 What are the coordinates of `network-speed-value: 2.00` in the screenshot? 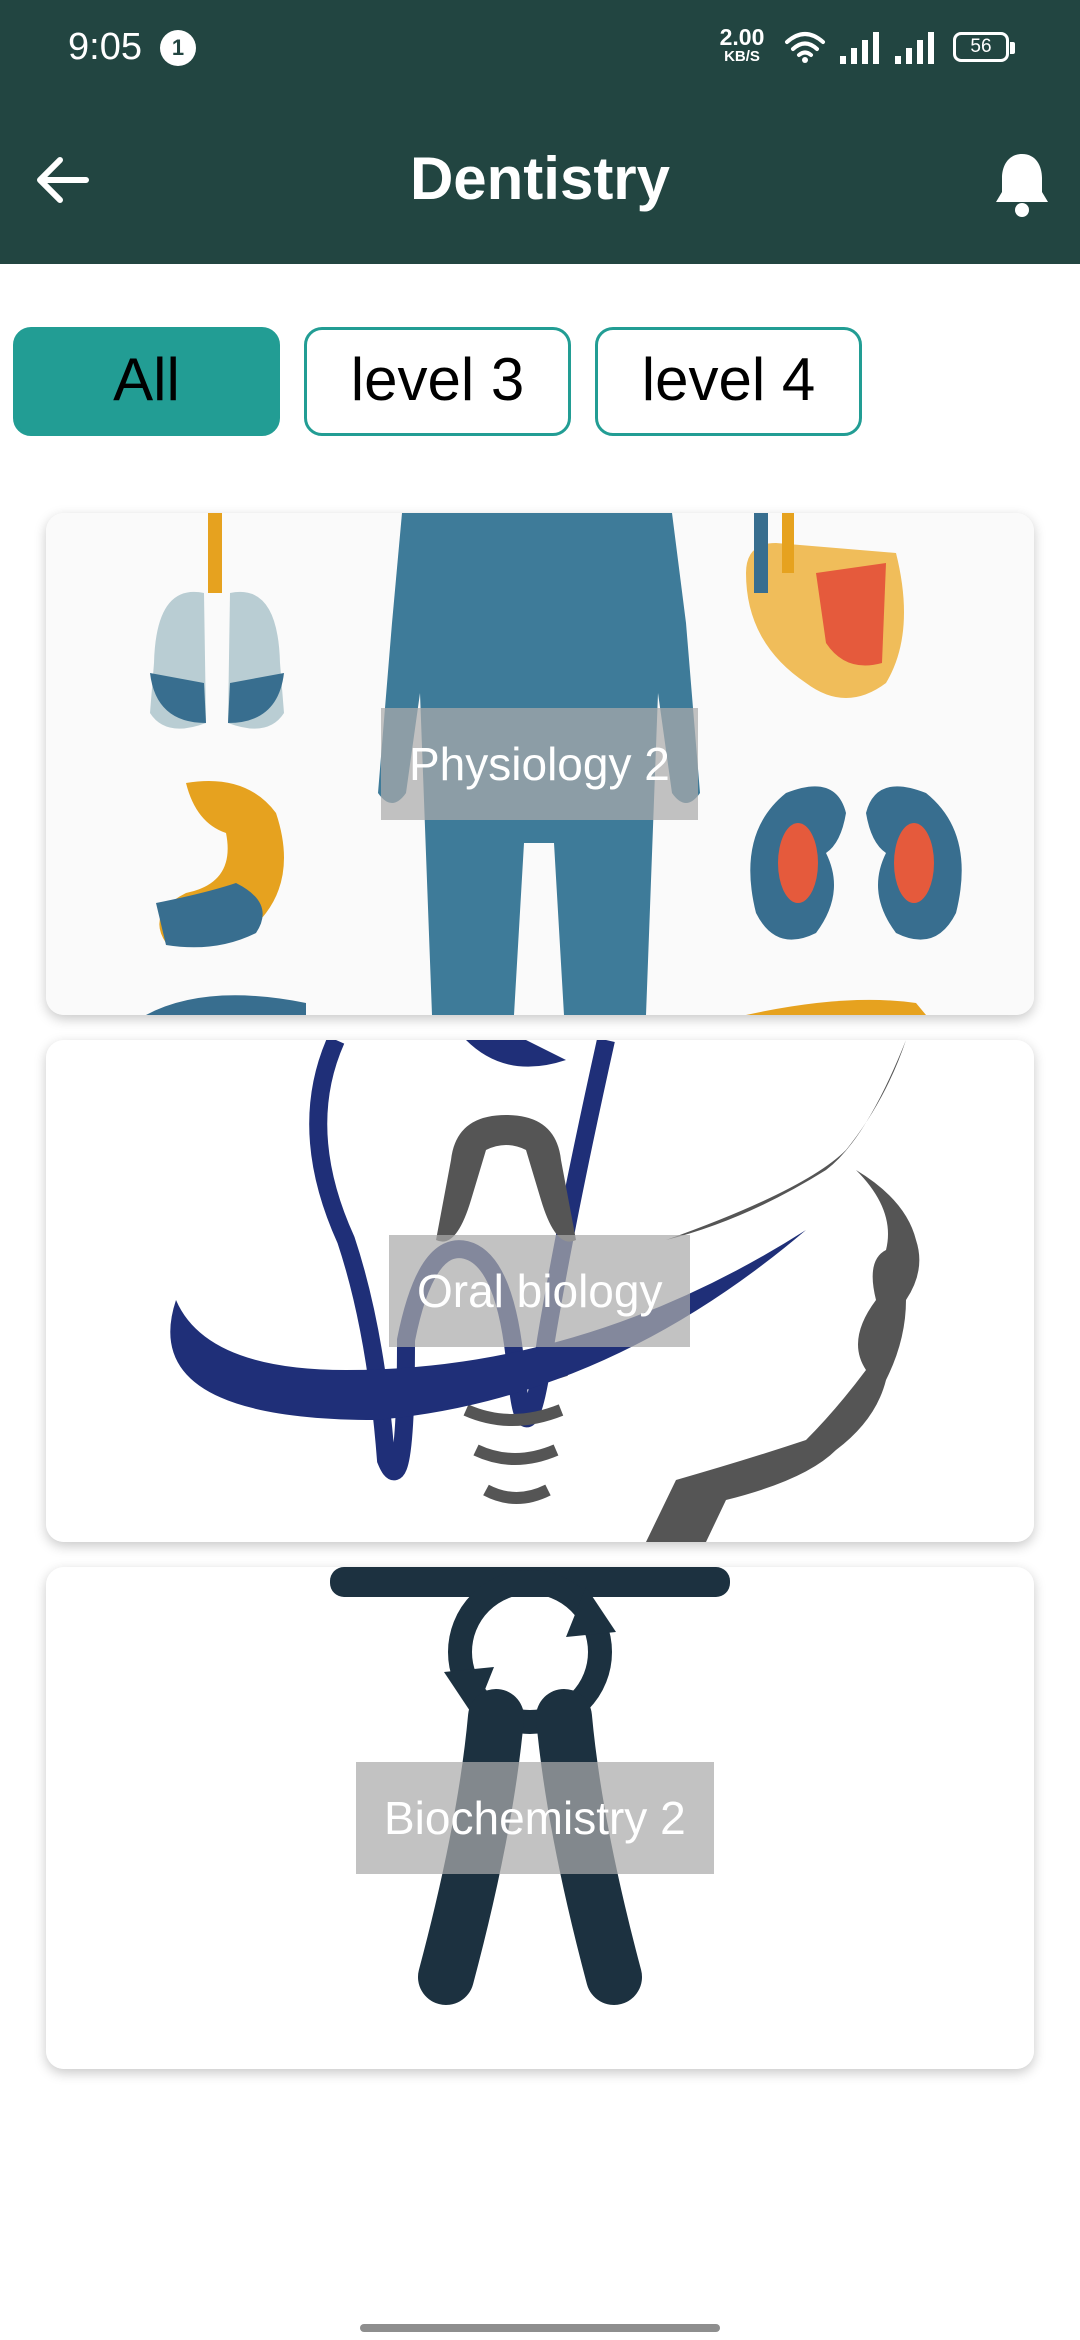 It's located at (742, 37).